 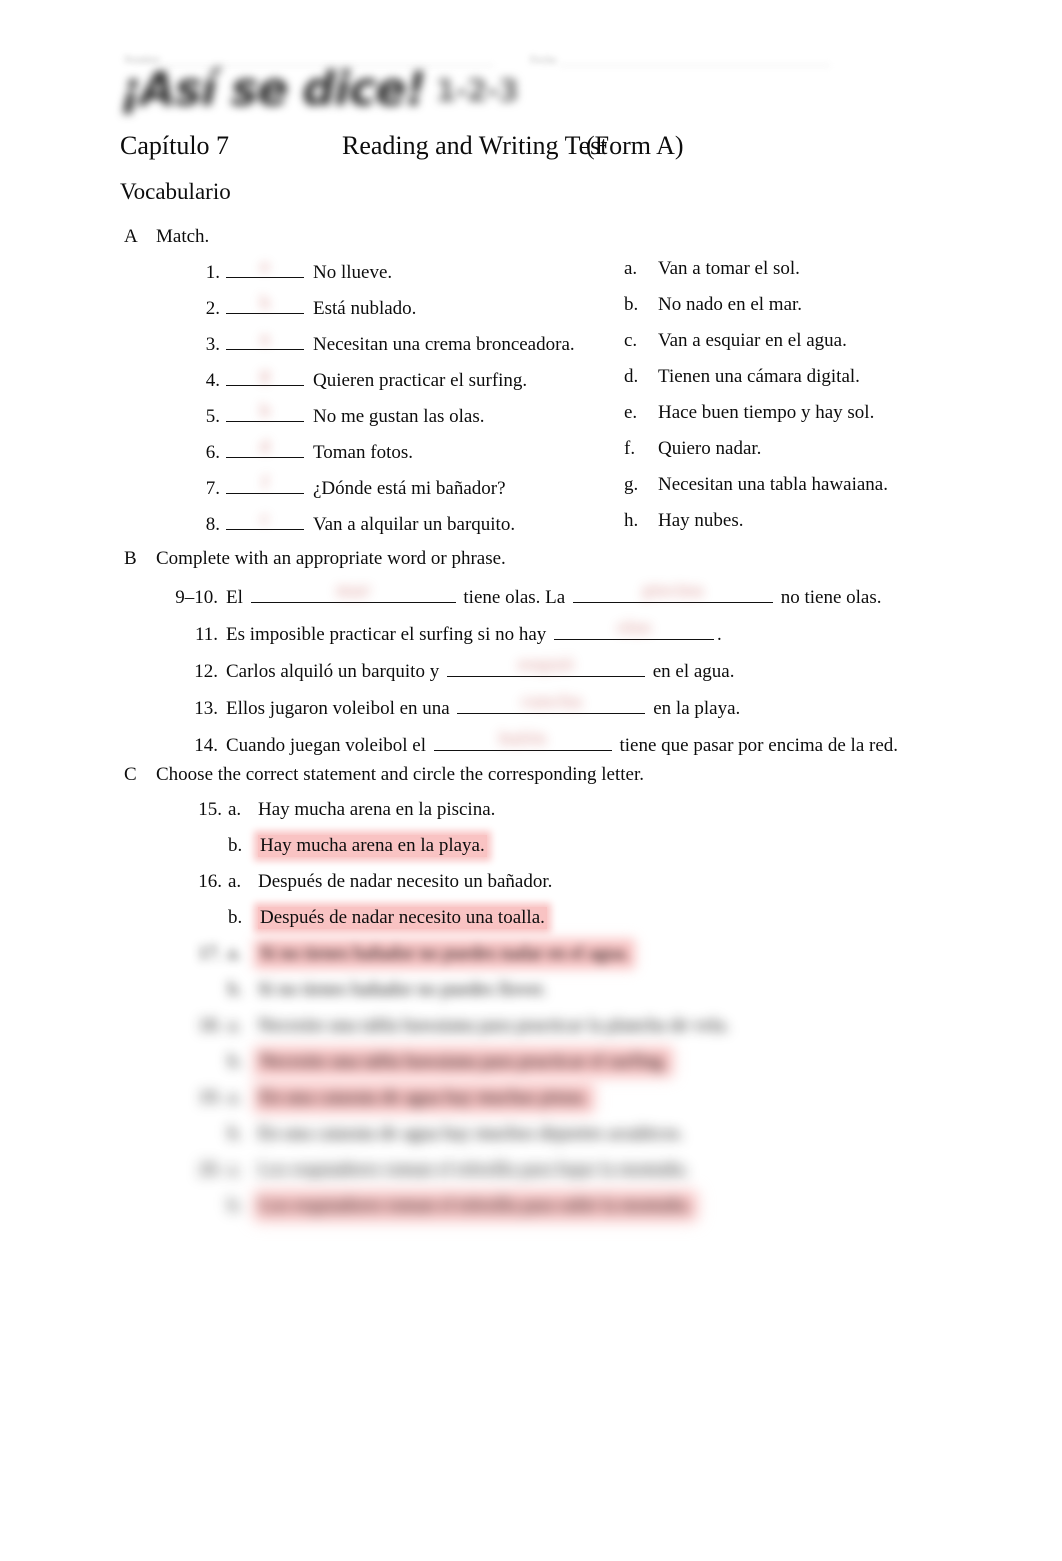 I want to click on match-answer-blank: e, so click(x=265, y=267).